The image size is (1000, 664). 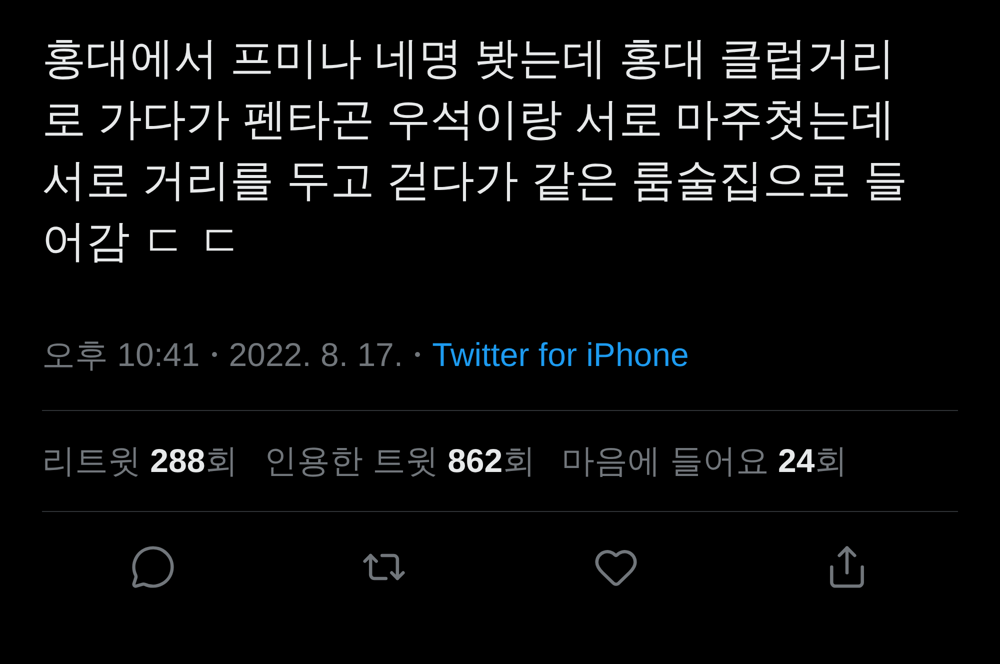 I want to click on tweet-date: 2022. 8. 17., so click(x=316, y=355).